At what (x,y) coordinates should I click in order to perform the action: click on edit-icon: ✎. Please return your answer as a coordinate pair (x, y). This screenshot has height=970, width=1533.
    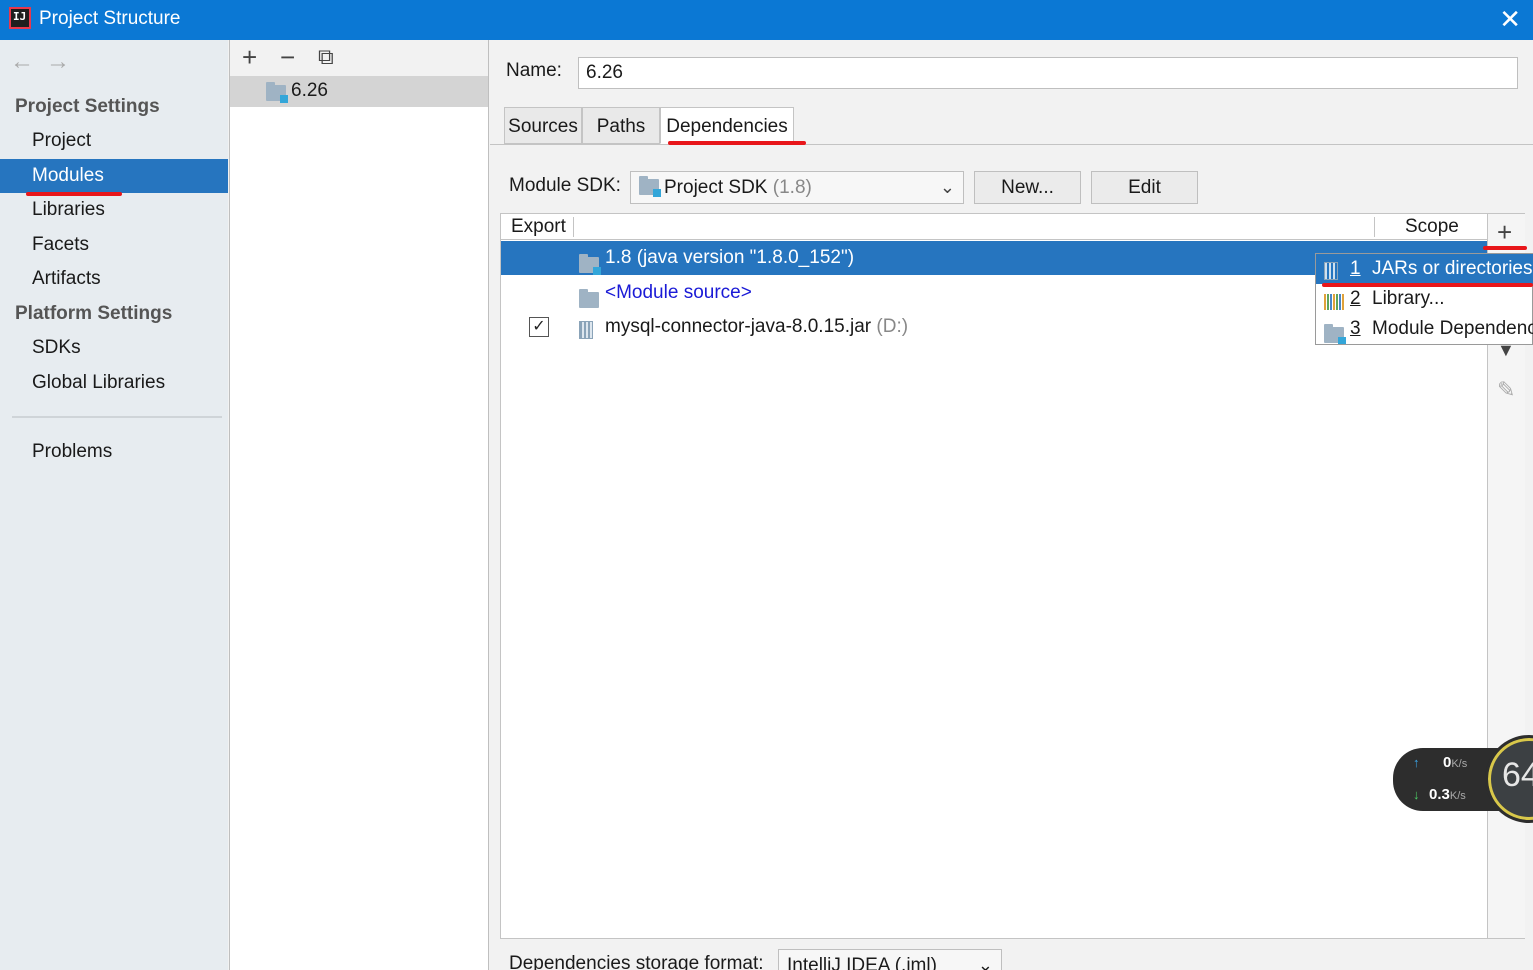
    Looking at the image, I should click on (1506, 390).